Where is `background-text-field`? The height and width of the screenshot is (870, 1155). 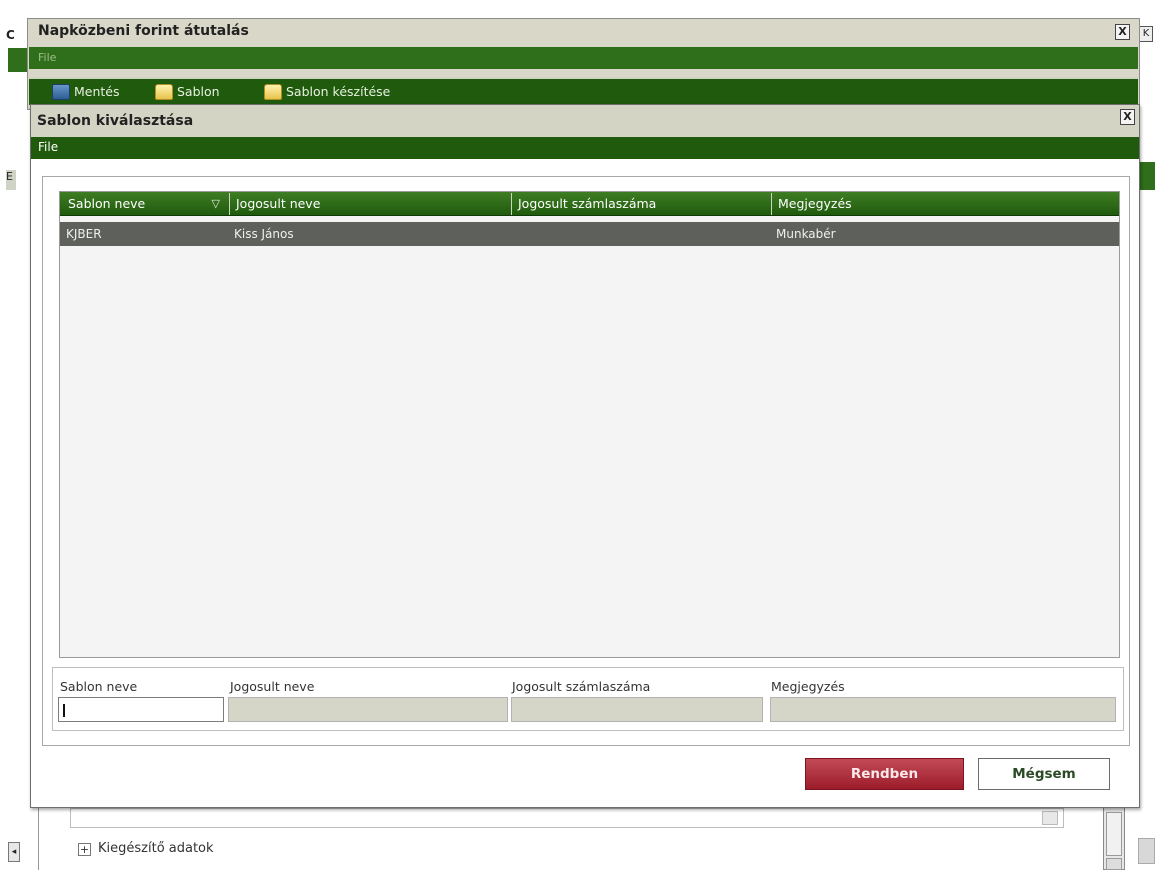 background-text-field is located at coordinates (567, 818).